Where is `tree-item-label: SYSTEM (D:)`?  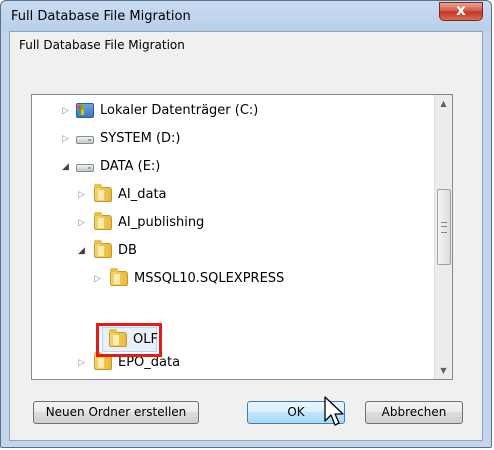 tree-item-label: SYSTEM (D:) is located at coordinates (140, 138).